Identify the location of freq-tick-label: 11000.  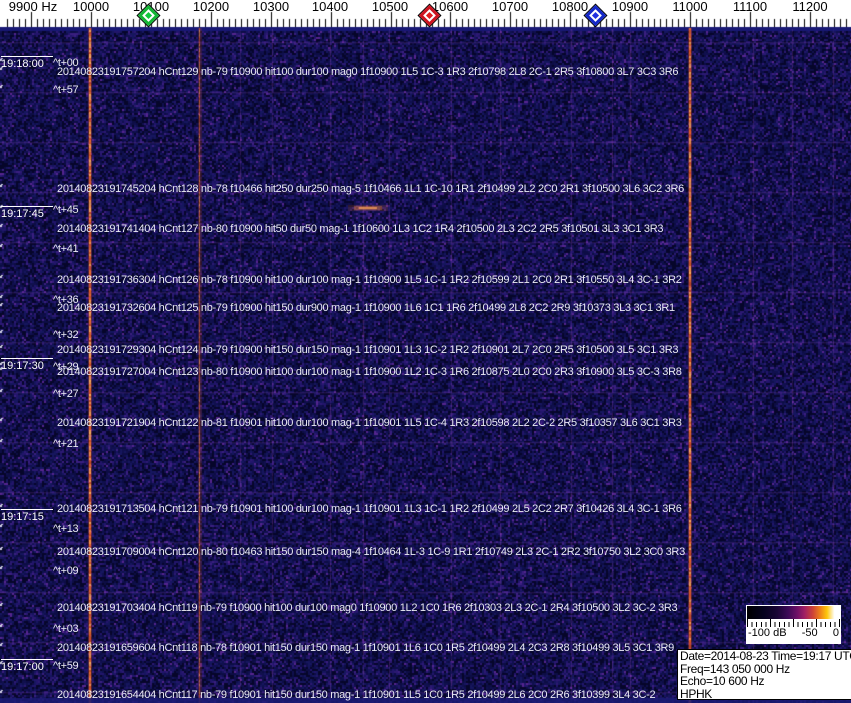
(690, 7).